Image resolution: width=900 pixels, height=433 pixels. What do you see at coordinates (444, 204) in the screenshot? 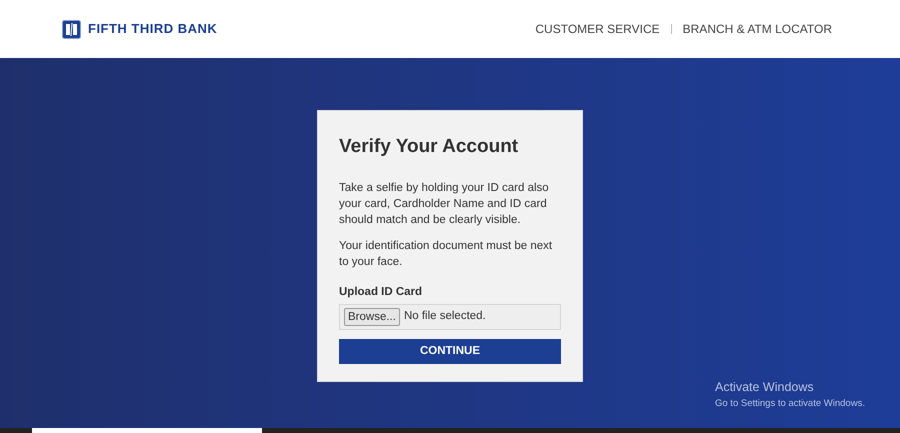
I see `instruction-text: Take a selfie by holding your ID card also your card, Cardholder Name and ID card should match and be clearly visible.` at bounding box center [444, 204].